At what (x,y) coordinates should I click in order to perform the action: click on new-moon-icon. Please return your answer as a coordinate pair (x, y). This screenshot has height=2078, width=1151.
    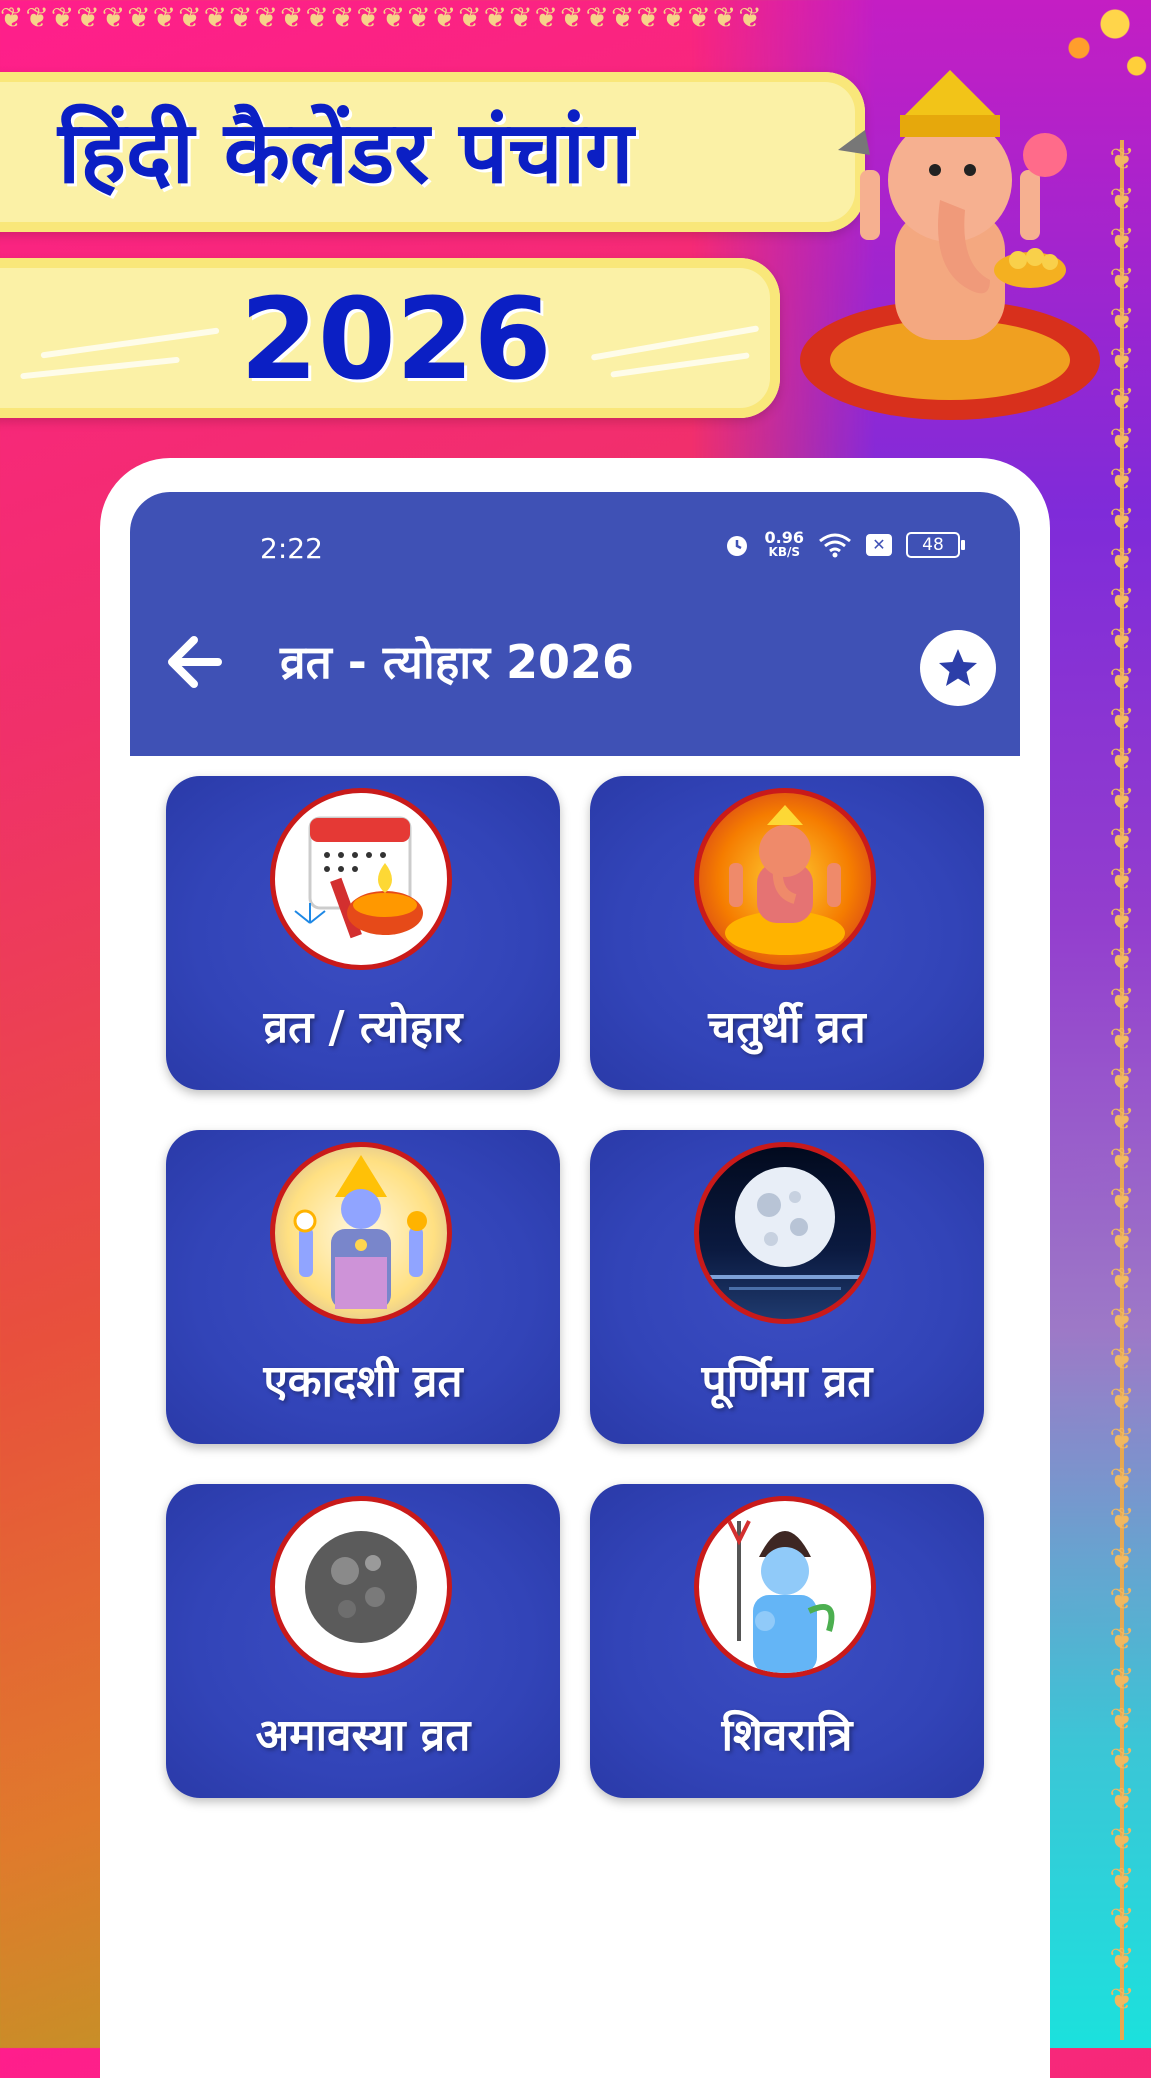
    Looking at the image, I should click on (361, 1587).